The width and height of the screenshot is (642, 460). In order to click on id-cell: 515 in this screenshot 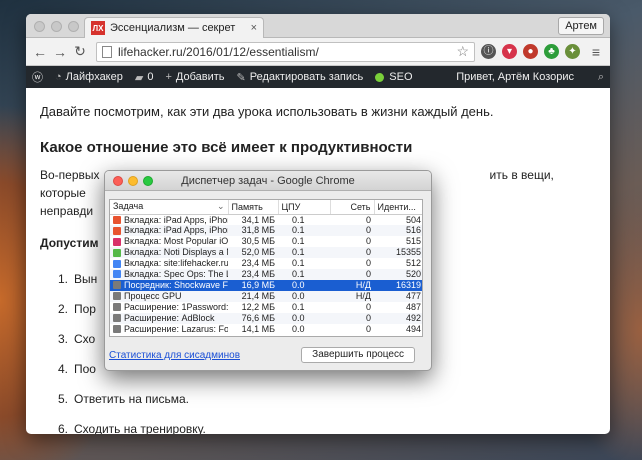, I will do `click(413, 241)`.